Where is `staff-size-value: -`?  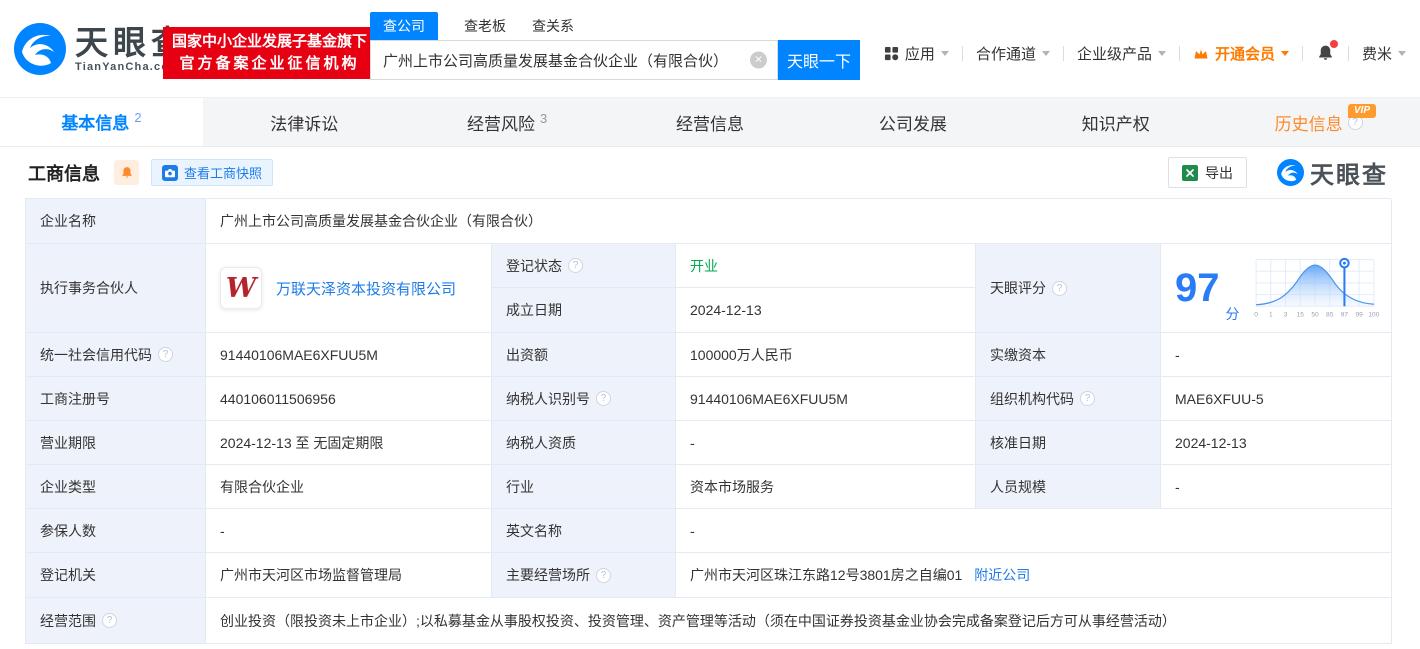
staff-size-value: - is located at coordinates (1276, 487).